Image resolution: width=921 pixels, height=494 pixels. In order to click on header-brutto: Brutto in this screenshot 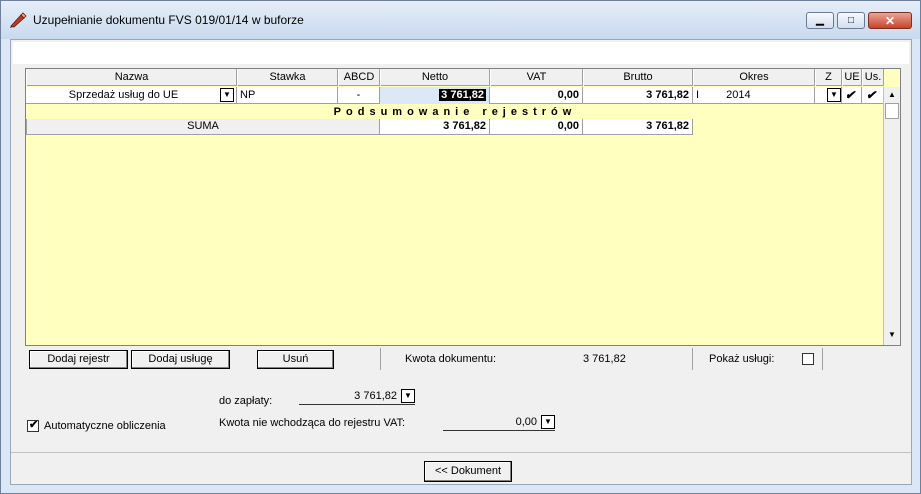, I will do `click(638, 77)`.